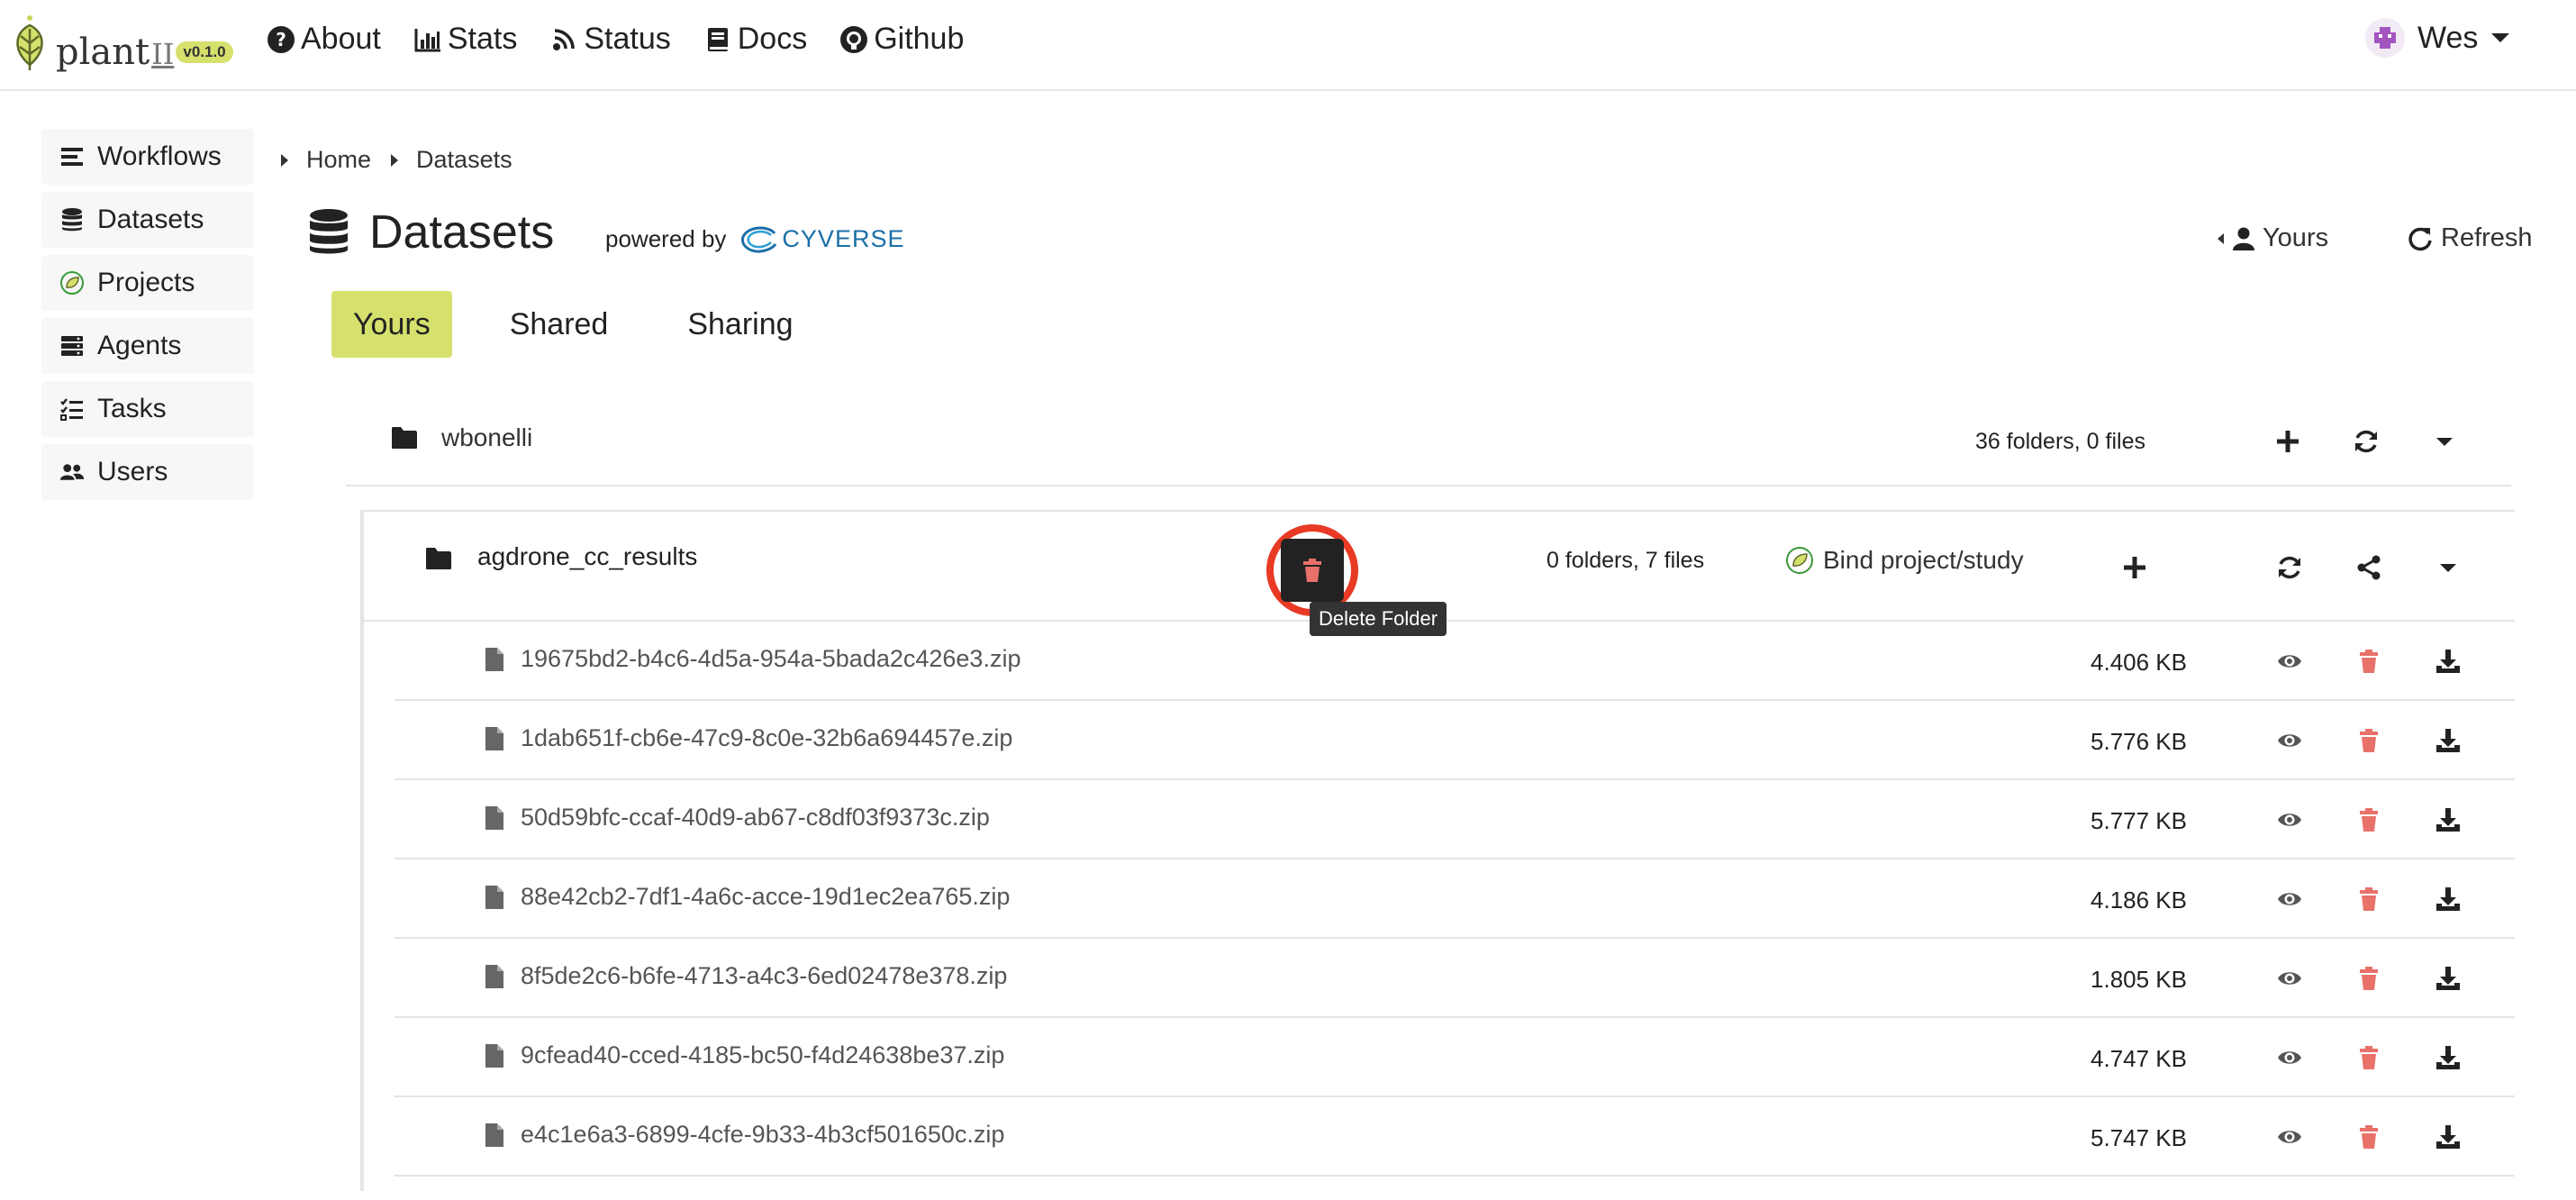 The width and height of the screenshot is (2576, 1200). Describe the element at coordinates (72, 283) in the screenshot. I see `leaf-icon` at that location.